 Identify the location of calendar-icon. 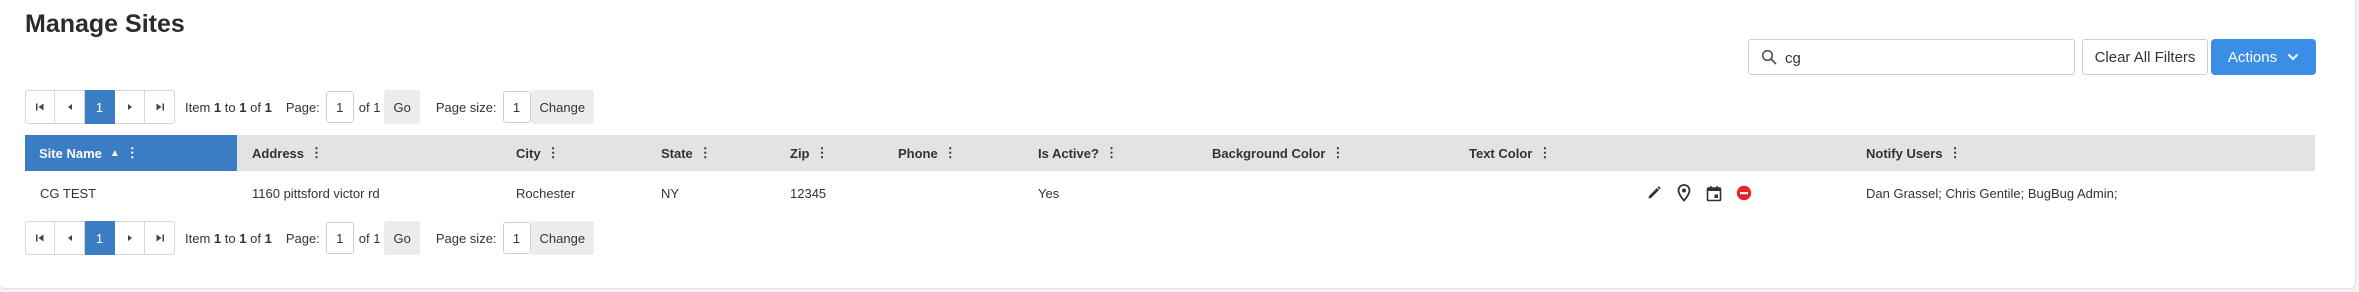
(1714, 193).